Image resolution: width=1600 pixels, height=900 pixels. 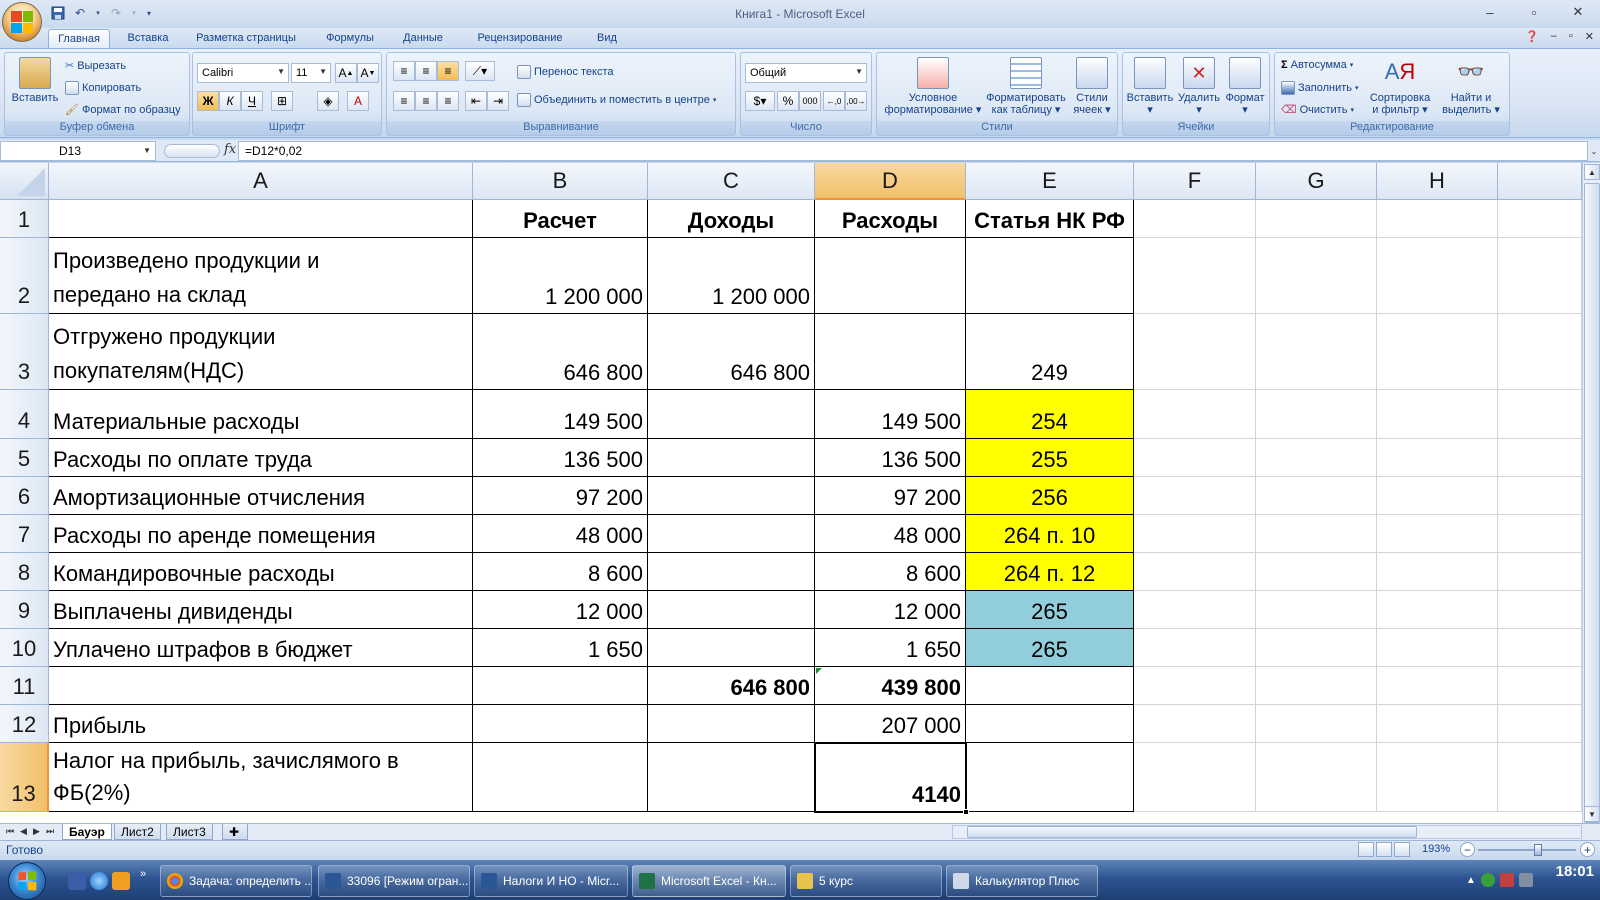 I want to click on cell-d7: 48 000, so click(x=890, y=534).